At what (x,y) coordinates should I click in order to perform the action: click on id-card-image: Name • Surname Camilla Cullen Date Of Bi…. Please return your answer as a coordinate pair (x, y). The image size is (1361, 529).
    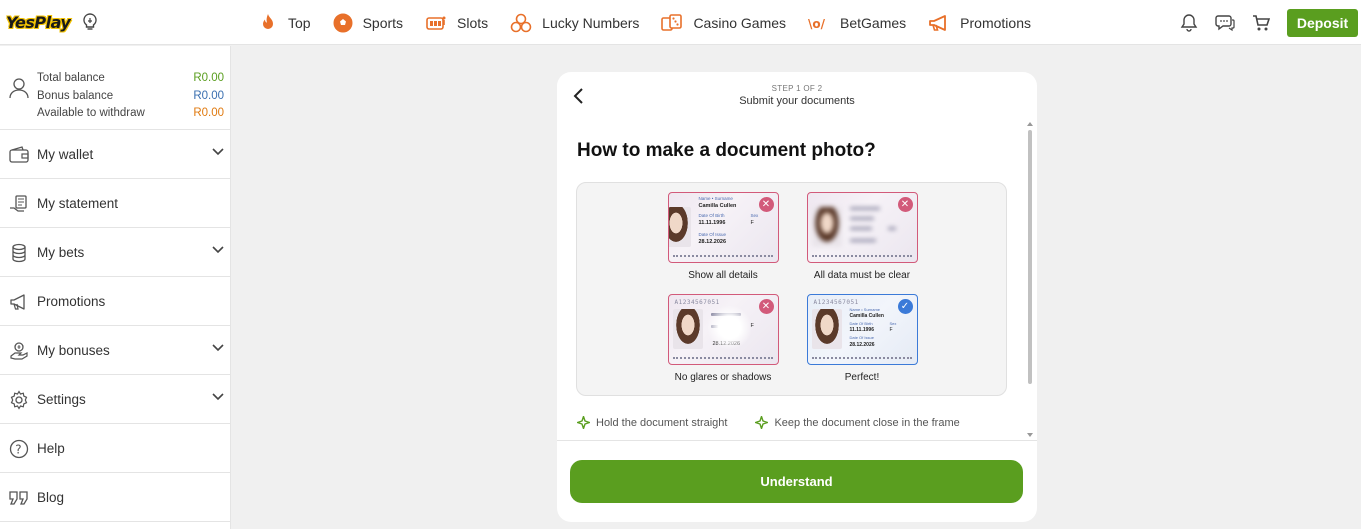
    Looking at the image, I should click on (723, 227).